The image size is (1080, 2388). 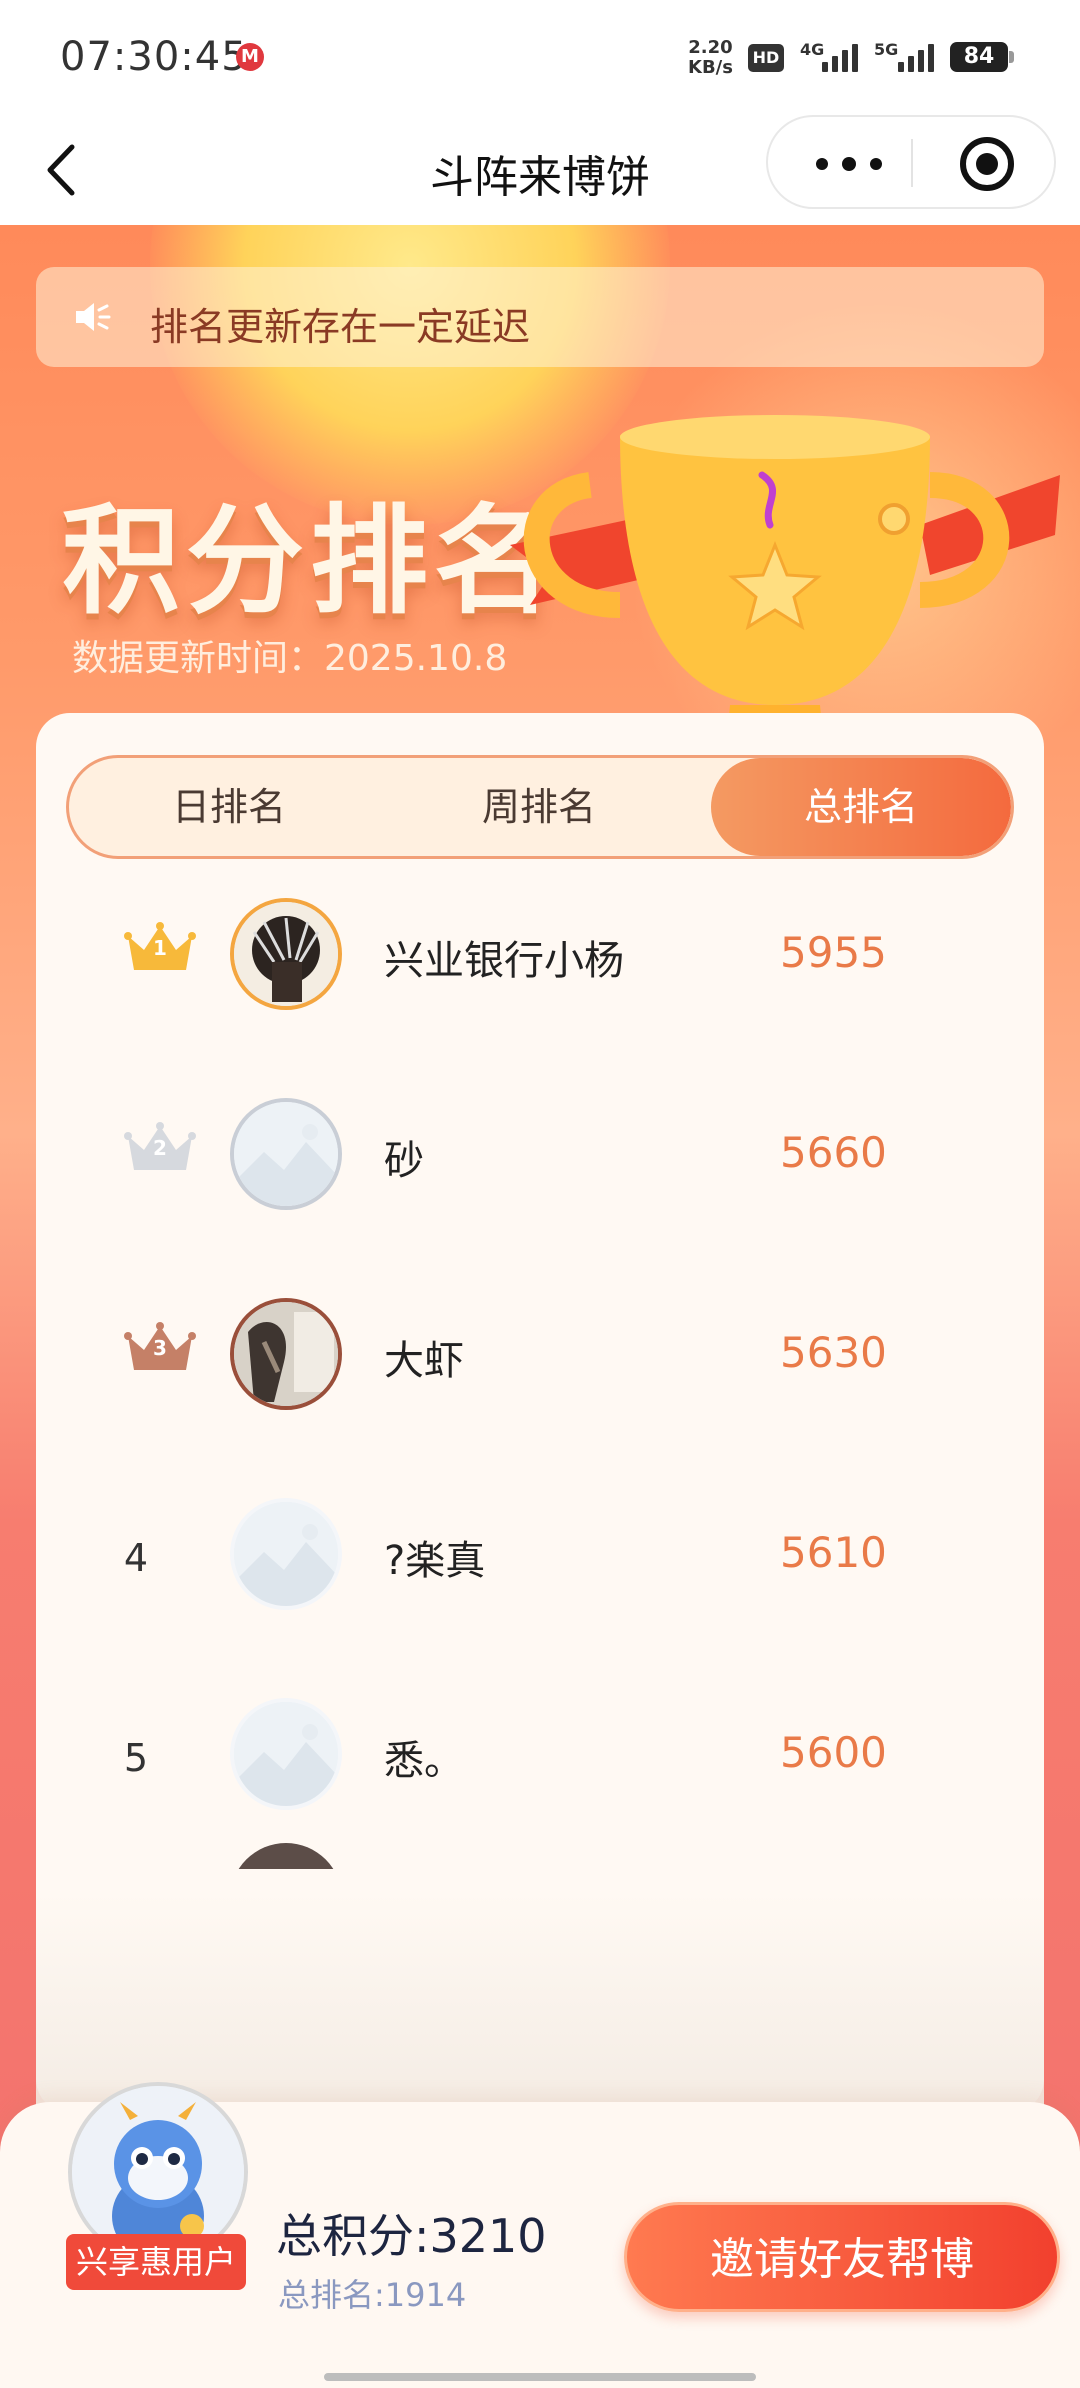 What do you see at coordinates (154, 57) in the screenshot?
I see `status-time: 07:30:45` at bounding box center [154, 57].